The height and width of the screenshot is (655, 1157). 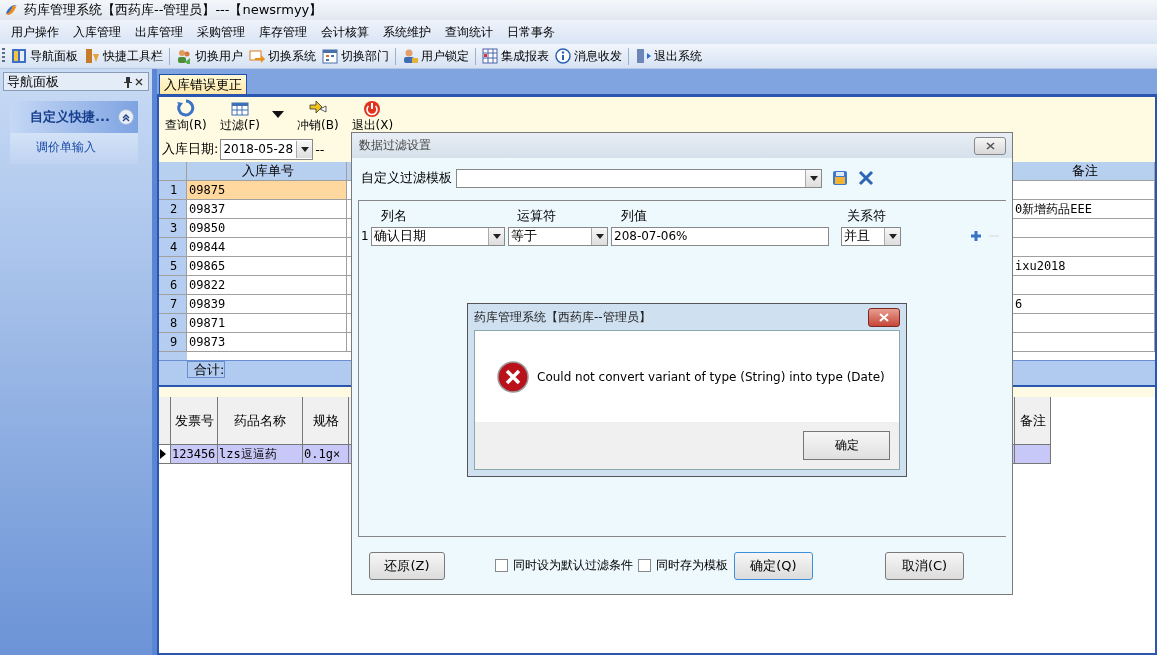 What do you see at coordinates (173, 304) in the screenshot?
I see `row-number: 7` at bounding box center [173, 304].